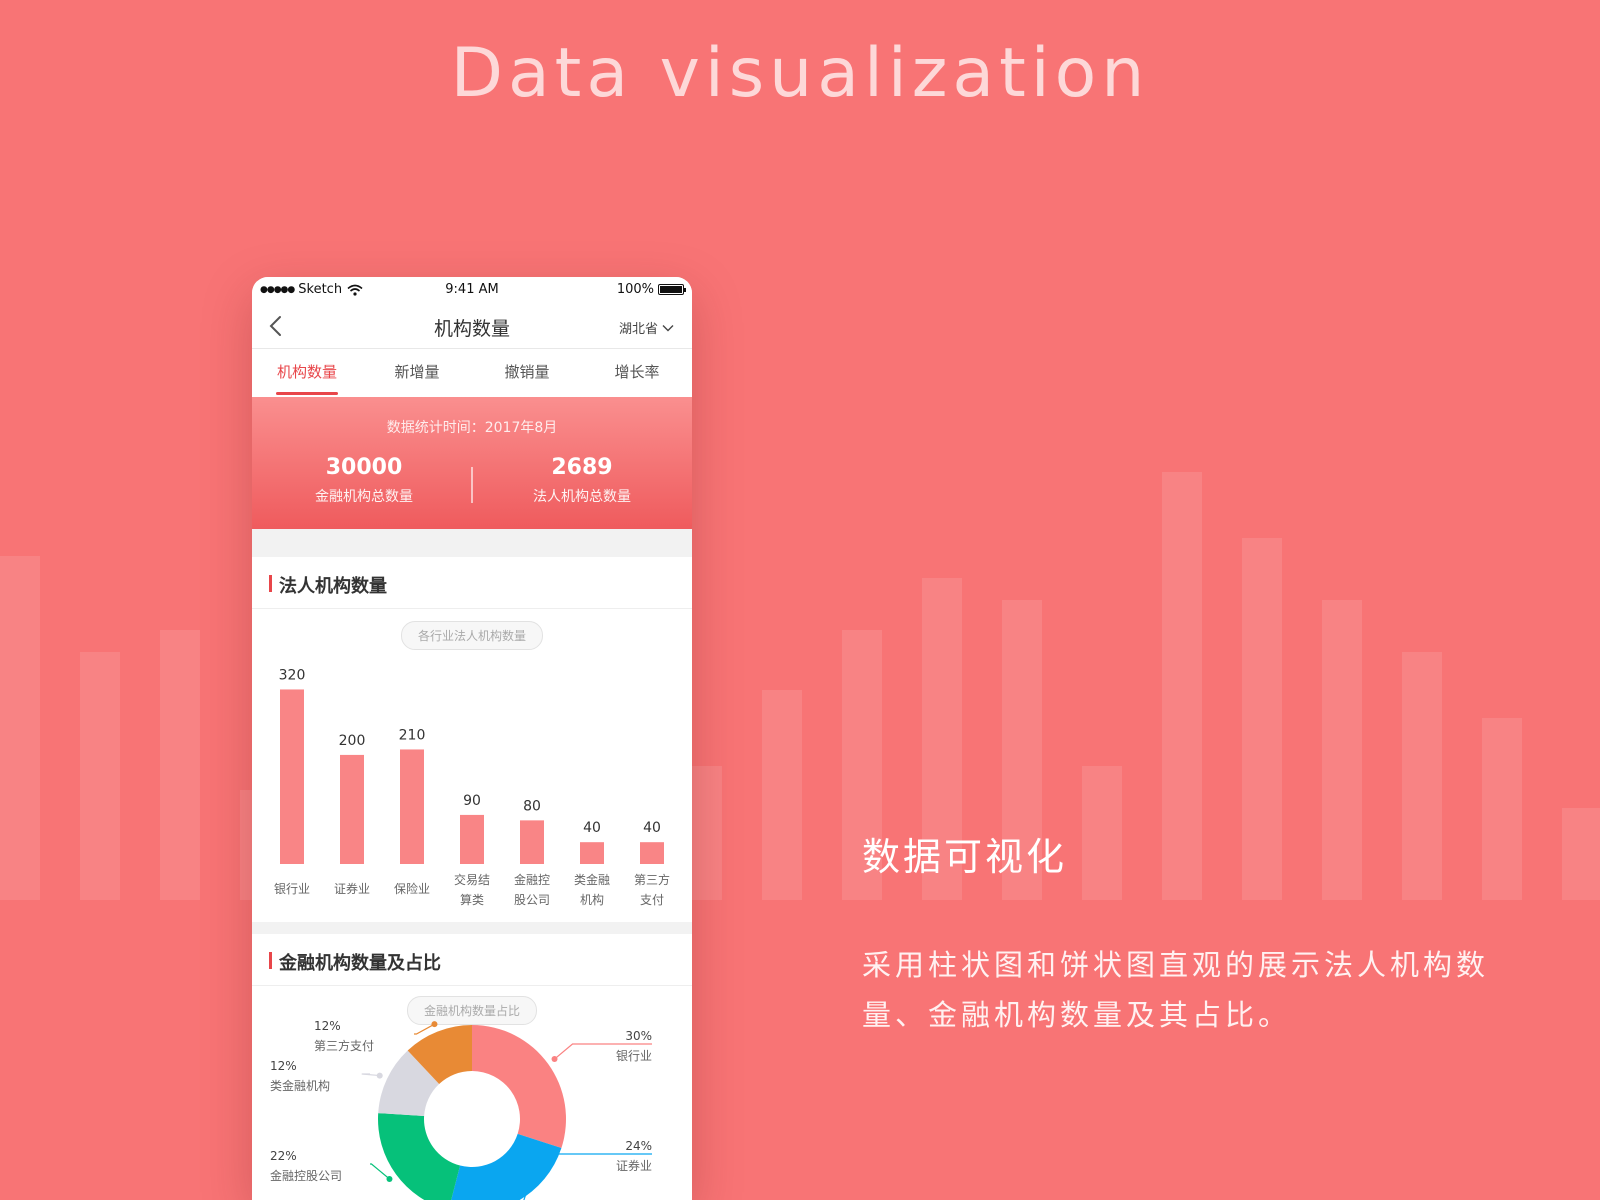 The height and width of the screenshot is (1200, 1600). Describe the element at coordinates (412, 888) in the screenshot. I see `category-label: 保险业` at that location.